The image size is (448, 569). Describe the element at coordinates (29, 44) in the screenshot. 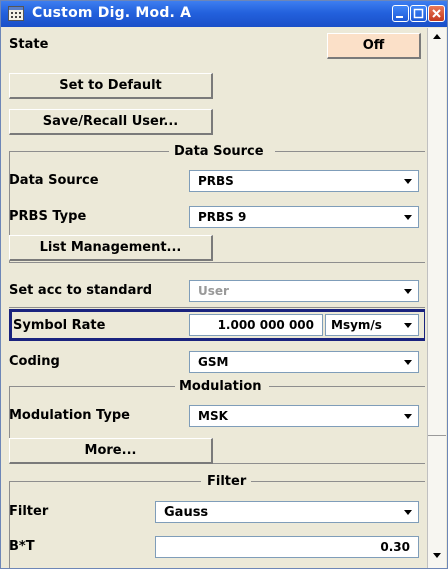

I see `state-label: State` at that location.